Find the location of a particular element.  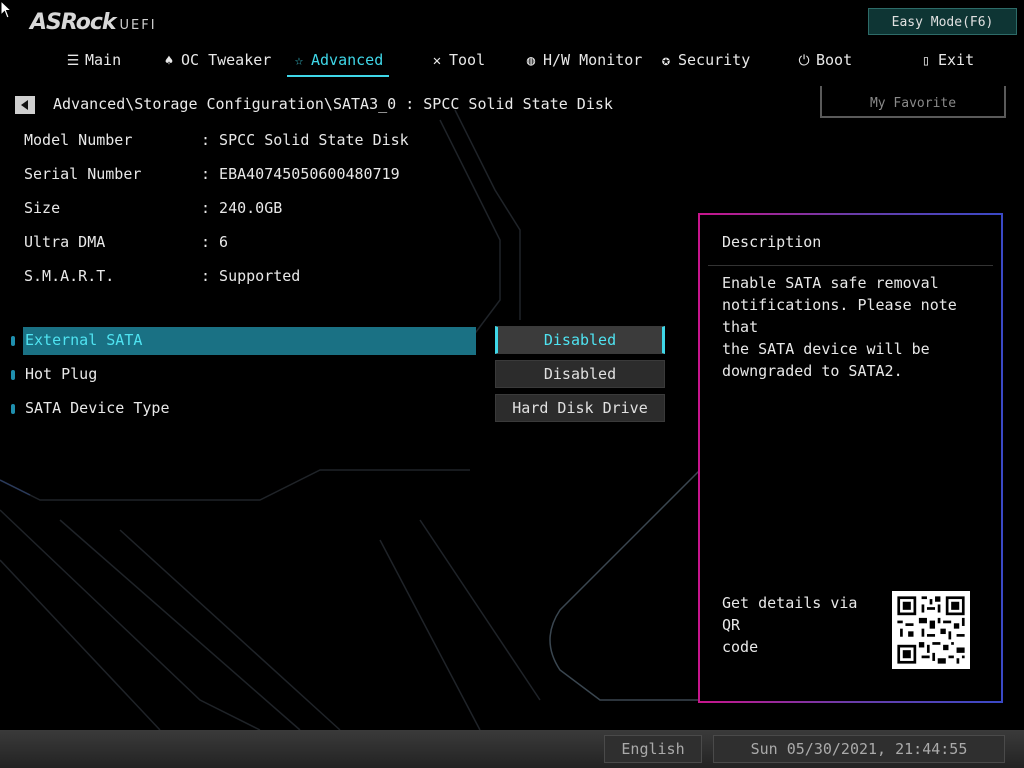

my-favorite-button: My Favorite is located at coordinates (913, 102).